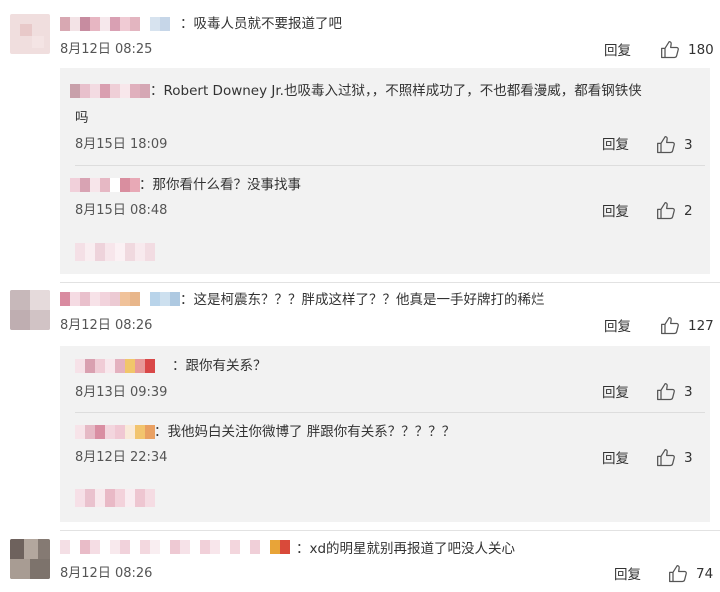 The image size is (720, 592). I want to click on comment-text: ：这是柯震东？？？胖成这样了？？他真是一手好牌打的稀烂, so click(362, 300).